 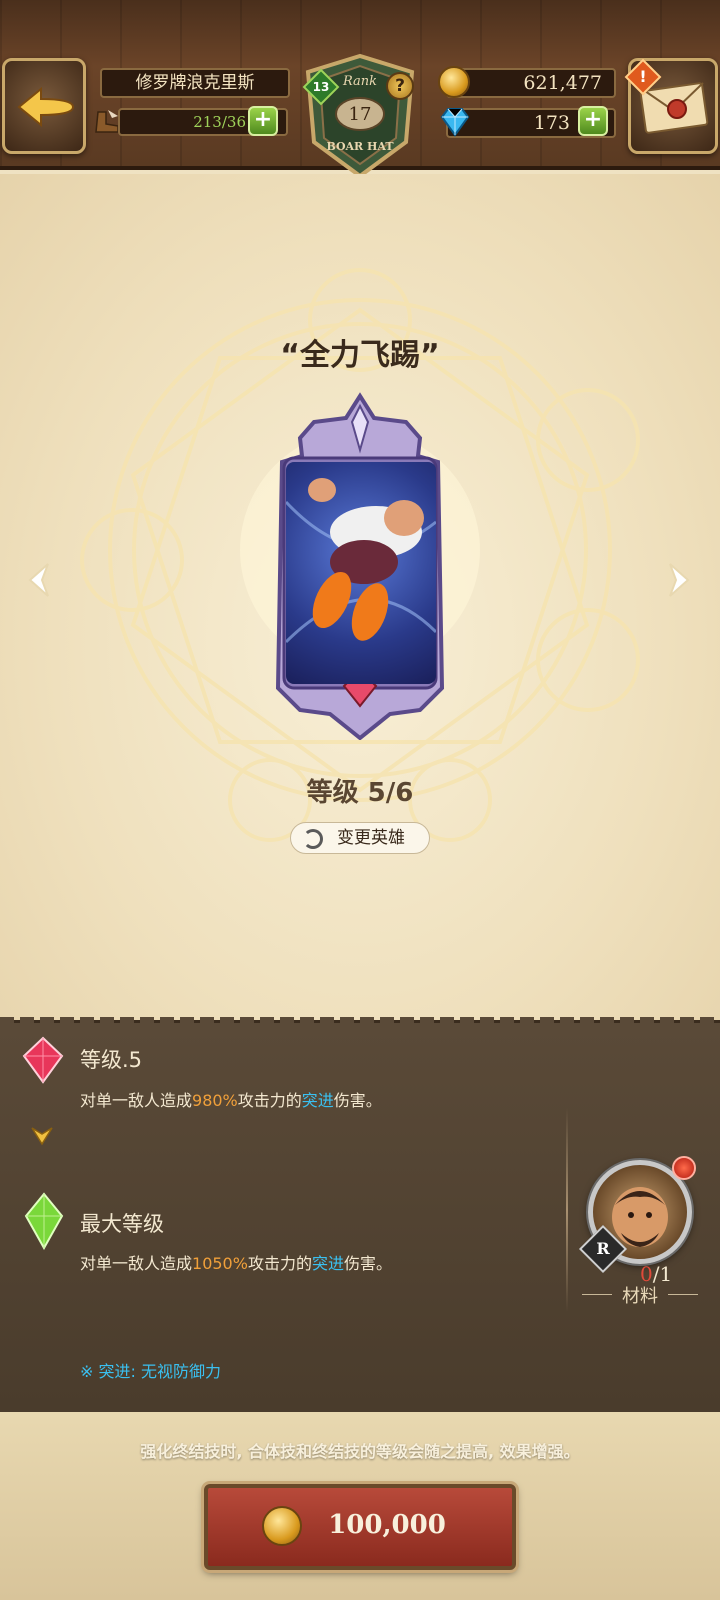 What do you see at coordinates (361, 561) in the screenshot?
I see `hero-kick-illustration` at bounding box center [361, 561].